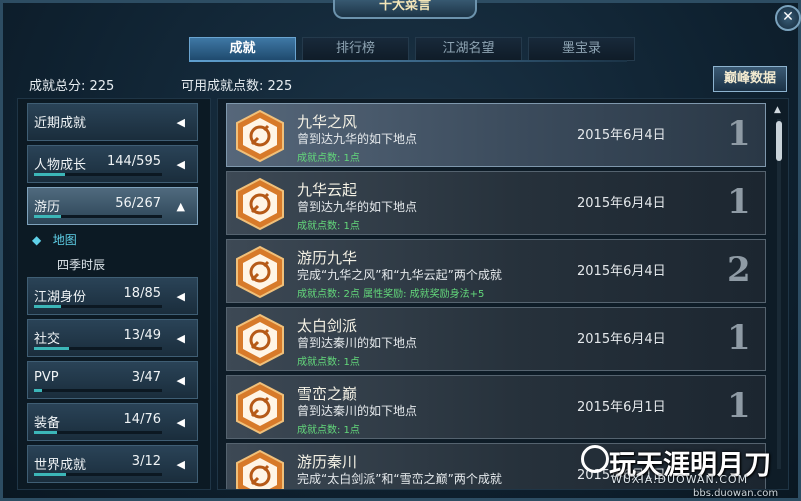  Describe the element at coordinates (496, 135) in the screenshot. I see `achievement-row: 九华之风 曾到达九华的如下地点 成就点数: 1点 2015年6月4日 1` at that location.